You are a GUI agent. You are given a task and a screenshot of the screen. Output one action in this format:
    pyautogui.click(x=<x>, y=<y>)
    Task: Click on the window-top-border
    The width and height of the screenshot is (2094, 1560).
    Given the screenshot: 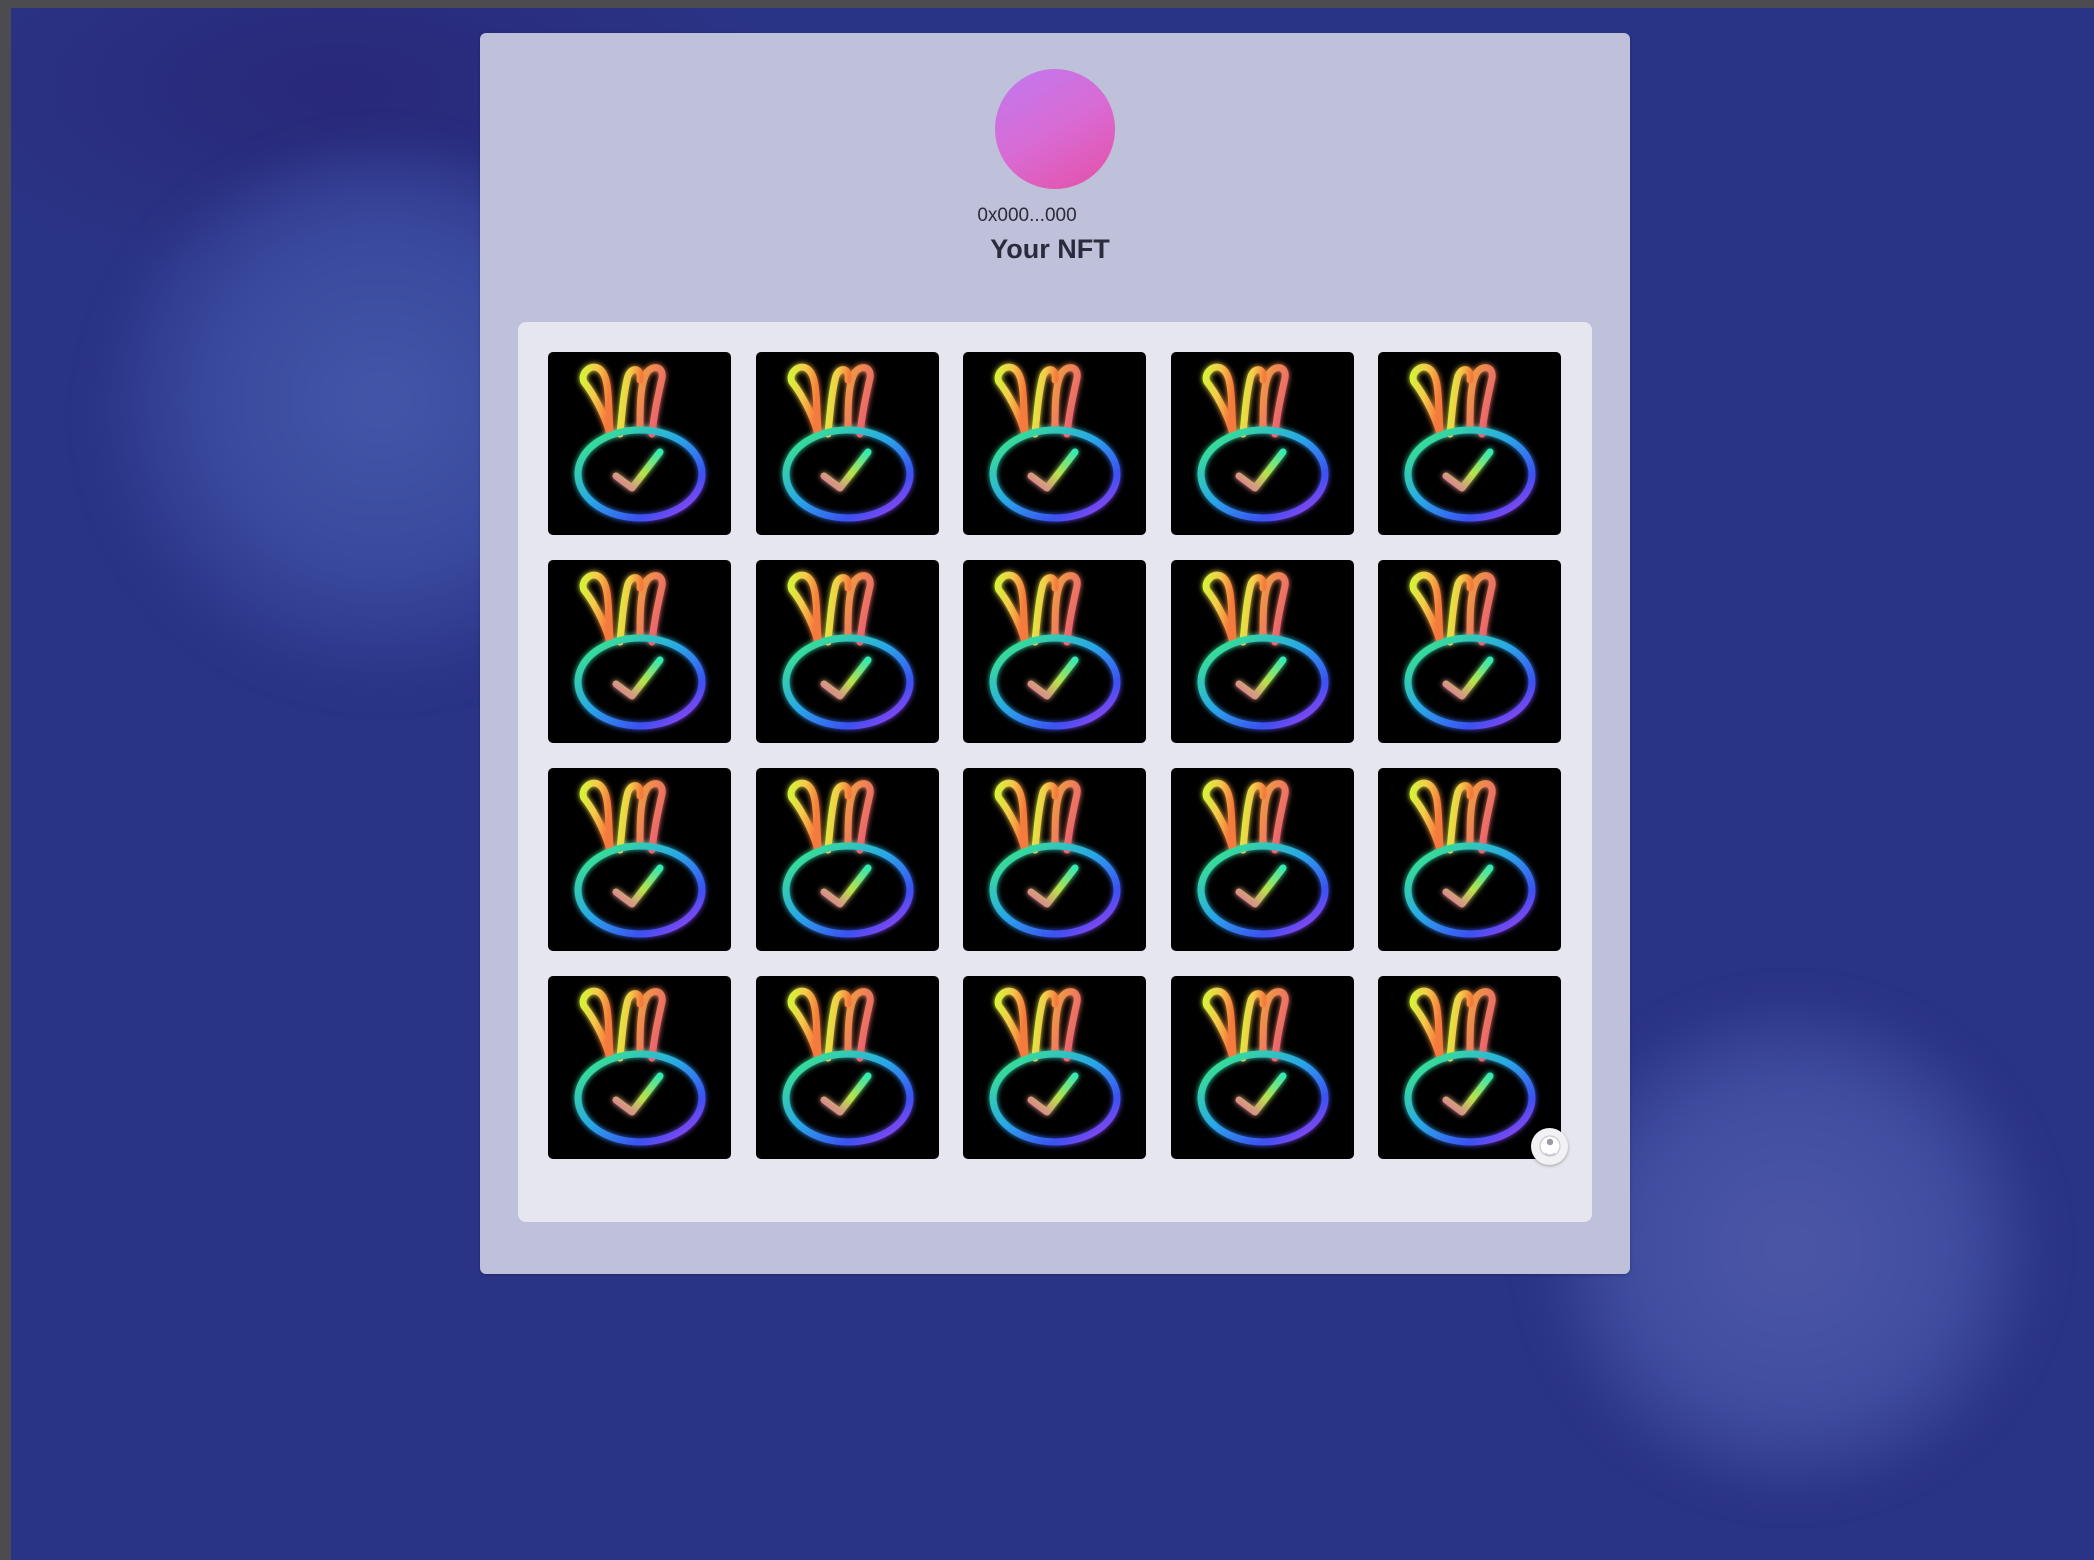 What is the action you would take?
    pyautogui.click(x=1047, y=4)
    